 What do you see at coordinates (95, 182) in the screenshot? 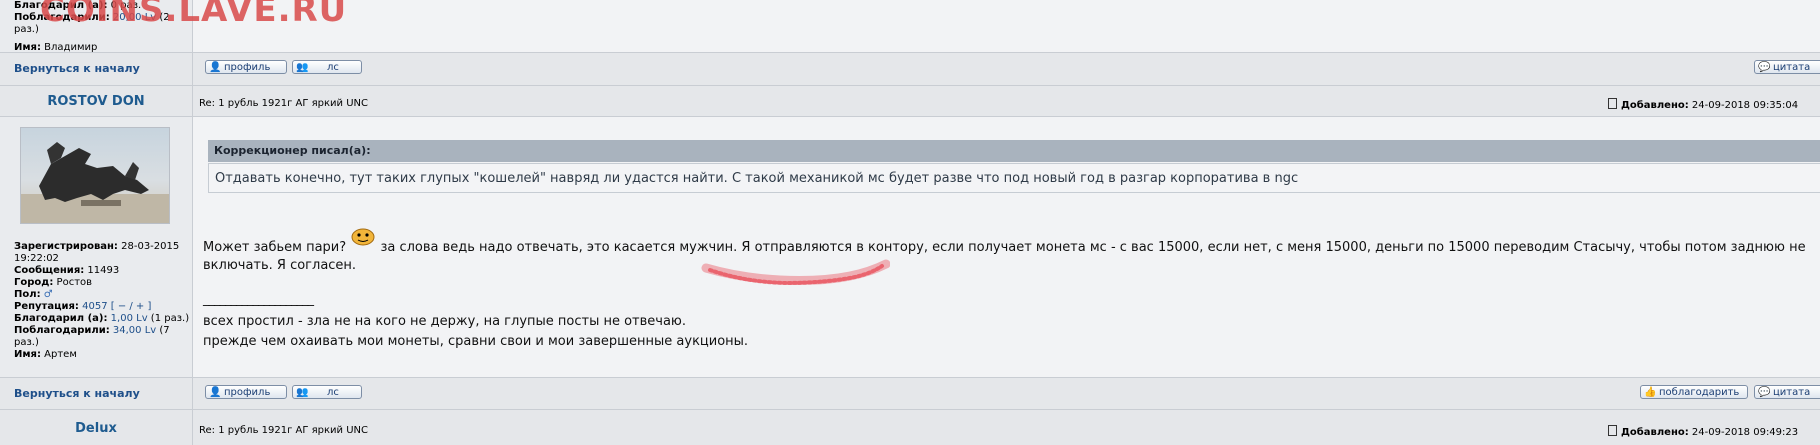
I see `horse-sculpture-image` at bounding box center [95, 182].